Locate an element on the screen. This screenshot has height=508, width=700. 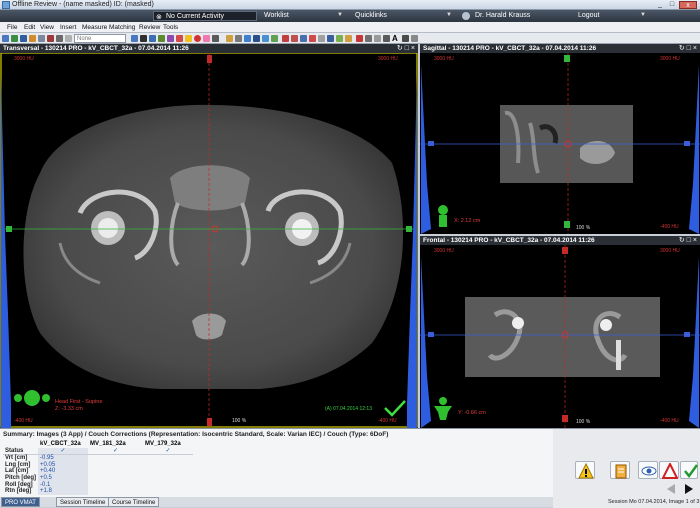
menu-view: View is located at coordinates (47, 27).